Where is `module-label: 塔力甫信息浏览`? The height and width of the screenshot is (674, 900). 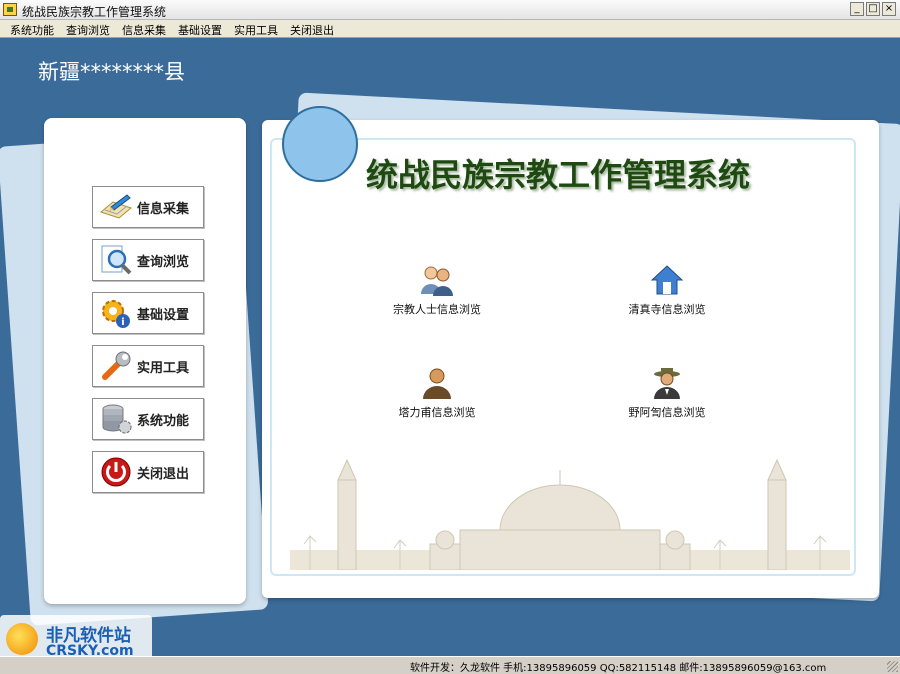
module-label: 塔力甫信息浏览 is located at coordinates (437, 412).